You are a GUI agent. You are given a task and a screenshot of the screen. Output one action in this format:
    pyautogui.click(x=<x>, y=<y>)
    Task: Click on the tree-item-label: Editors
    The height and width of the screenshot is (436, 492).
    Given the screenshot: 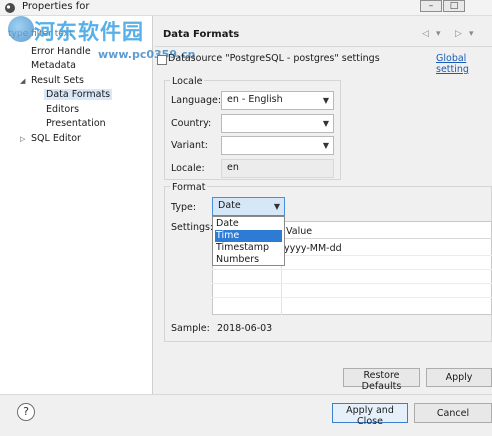 What is the action you would take?
    pyautogui.click(x=63, y=109)
    